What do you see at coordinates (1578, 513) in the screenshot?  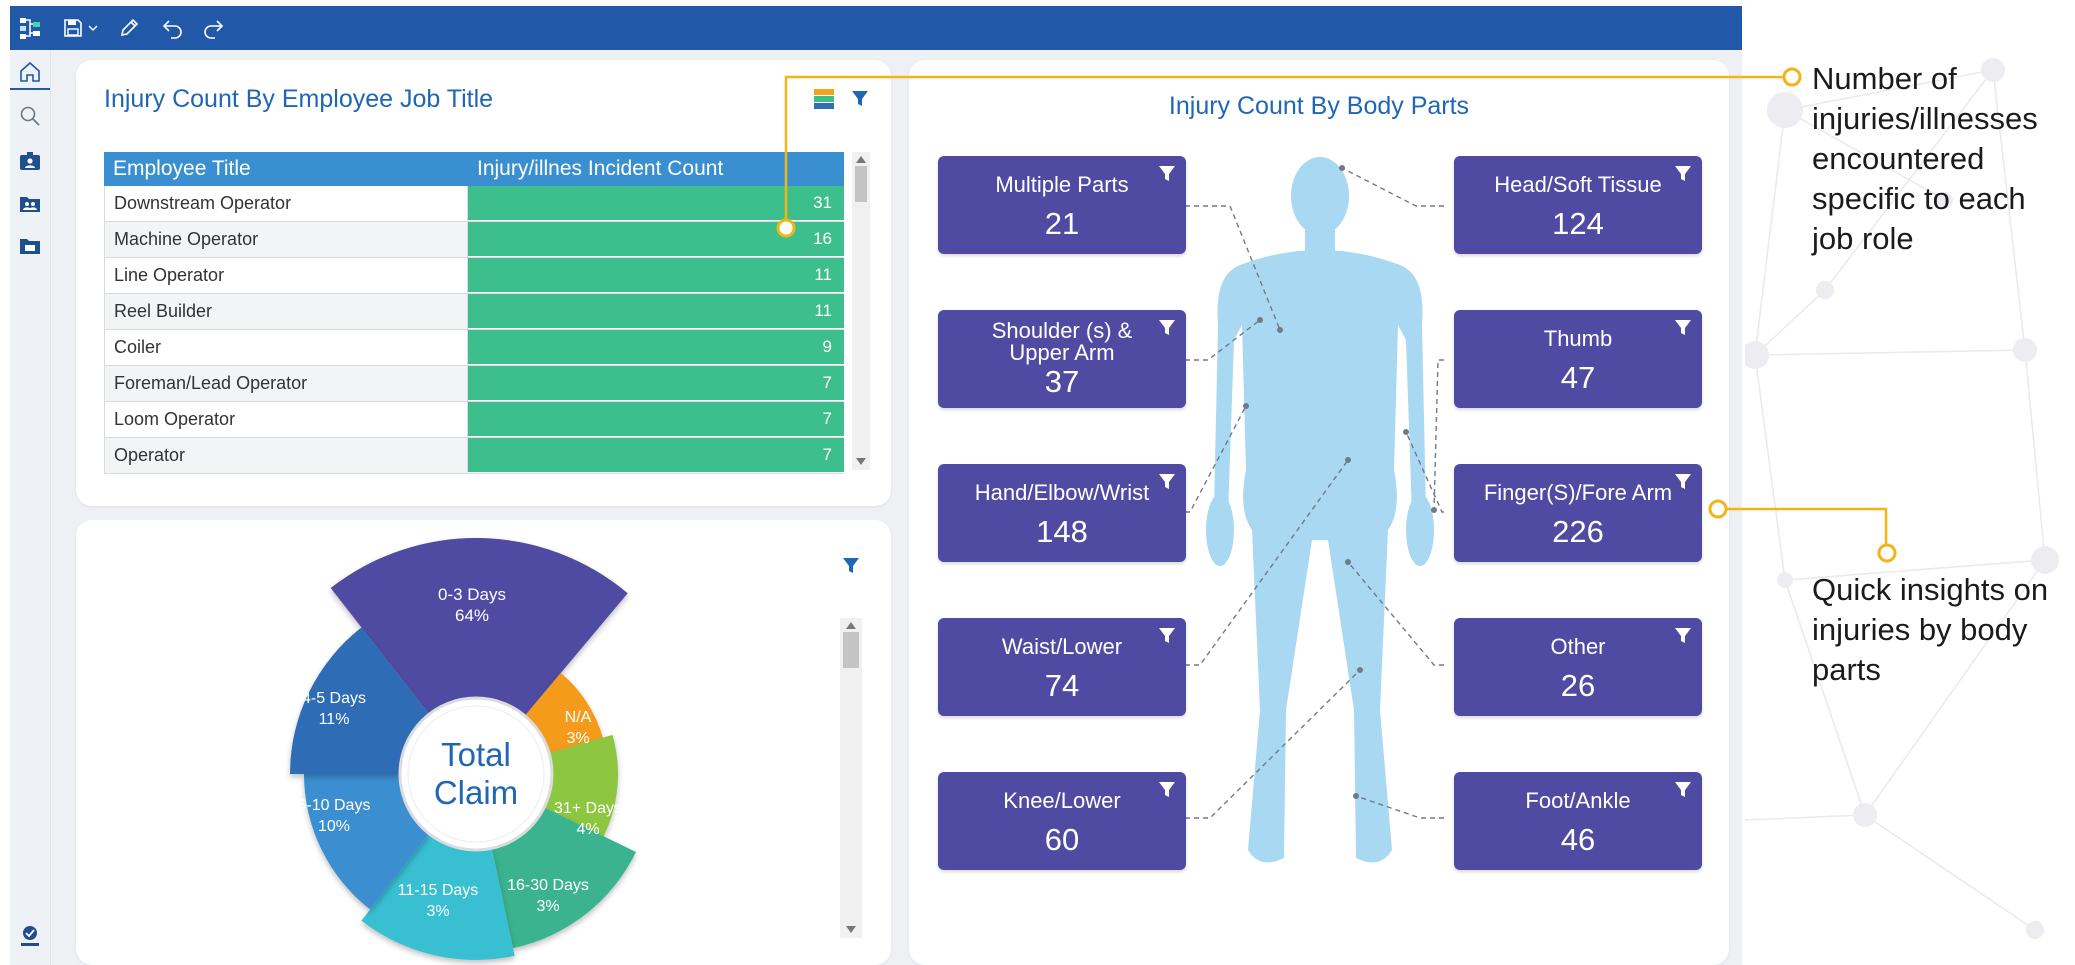 I see `body-part-card-finger-fore-arm: Finger(S)/Fore Arm 226` at bounding box center [1578, 513].